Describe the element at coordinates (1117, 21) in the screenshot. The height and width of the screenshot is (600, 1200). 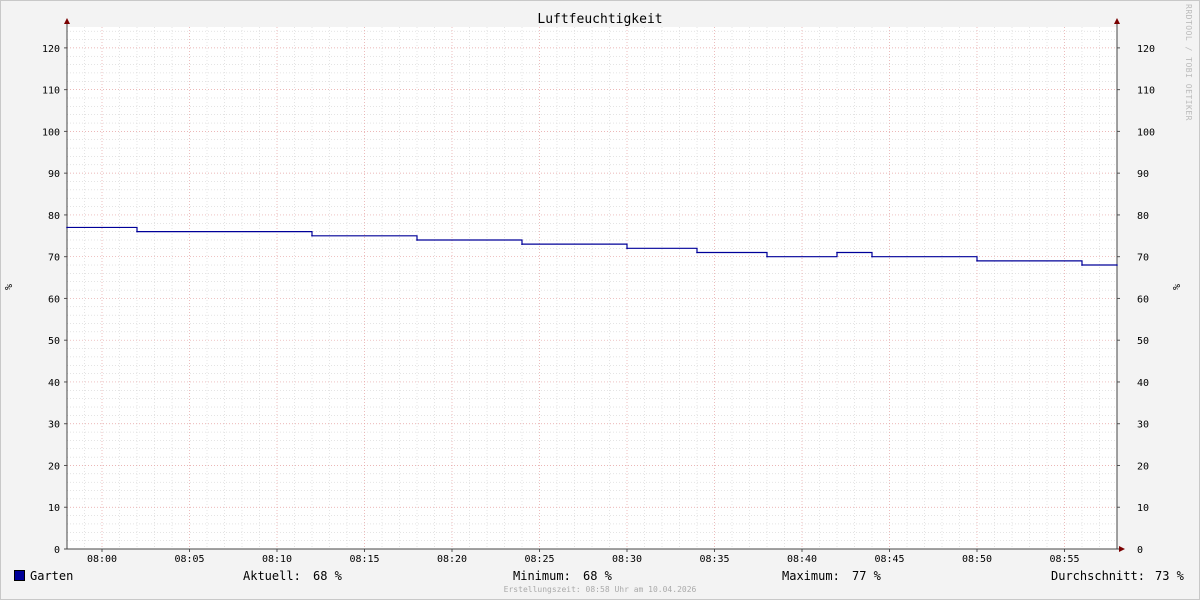
I see `y-axis-arrow-right` at that location.